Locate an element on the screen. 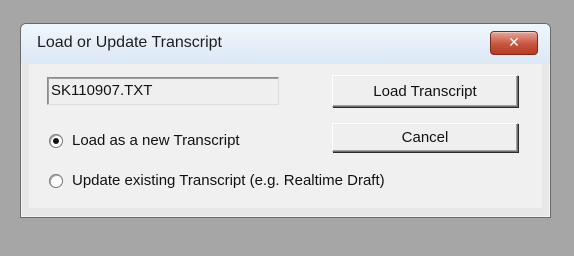 This screenshot has width=574, height=256. update-existing-radio is located at coordinates (56, 180).